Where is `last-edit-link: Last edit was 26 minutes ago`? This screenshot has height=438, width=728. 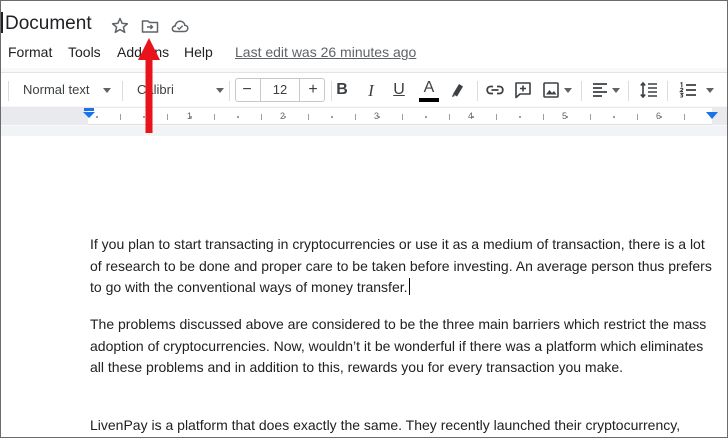
last-edit-link: Last edit was 26 minutes ago is located at coordinates (325, 52).